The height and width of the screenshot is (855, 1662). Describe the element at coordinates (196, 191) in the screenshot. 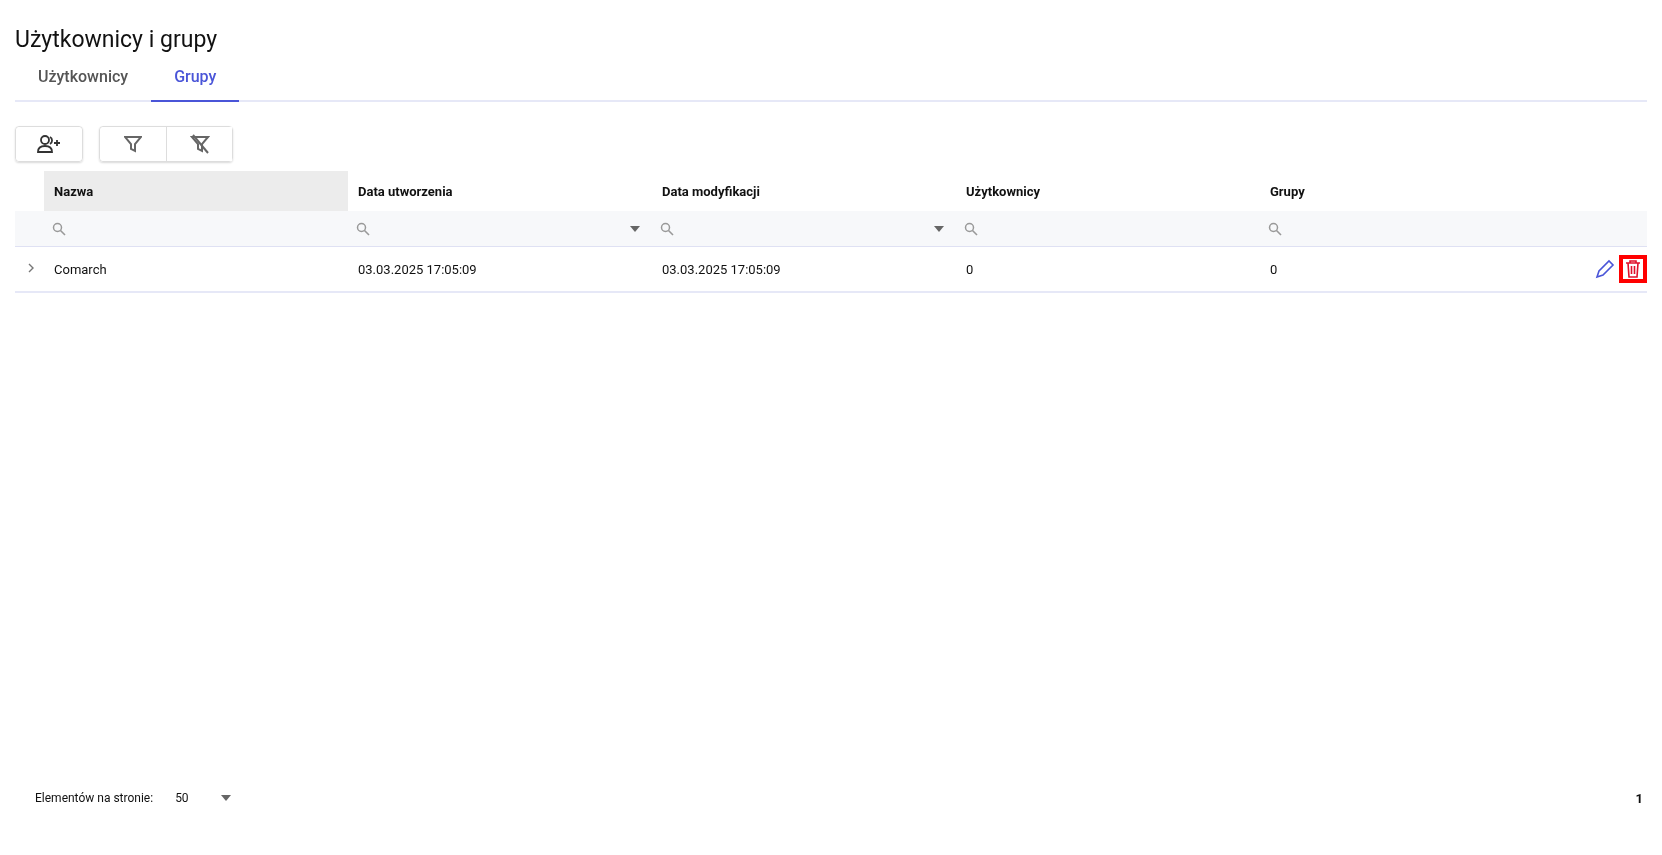

I see `column-header: Nazwa` at that location.